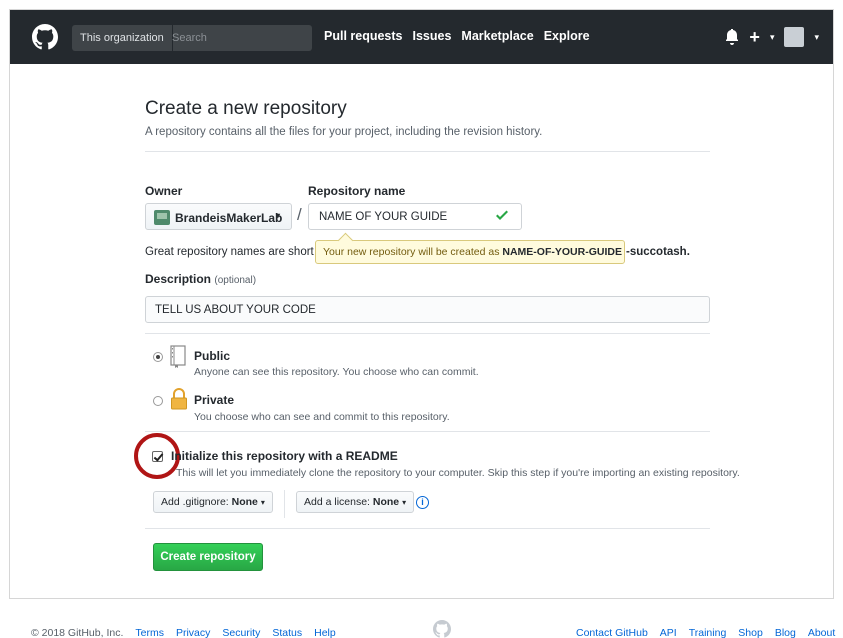 The image size is (843, 638). I want to click on tooltip-repo-name: NAME-OF-YOUR-GUIDE, so click(562, 252).